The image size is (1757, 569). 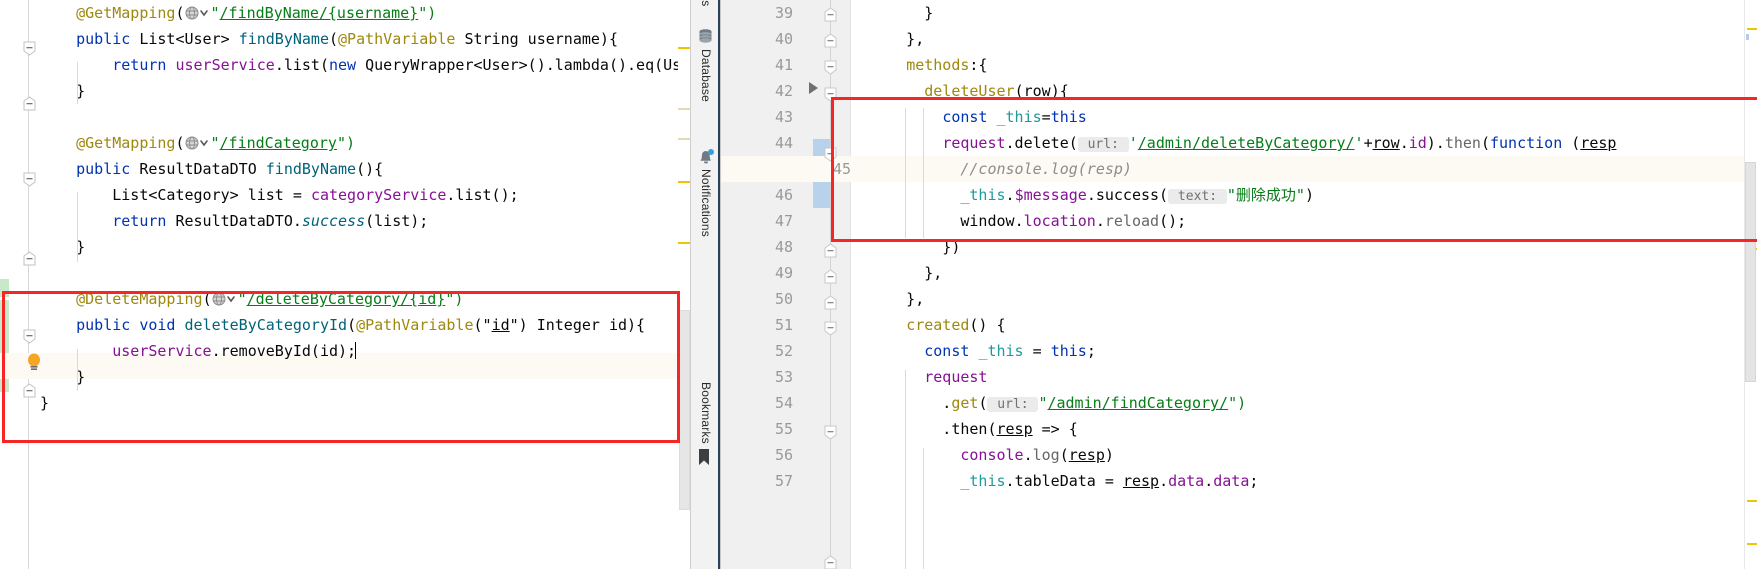 I want to click on line-number: 57, so click(x=757, y=481).